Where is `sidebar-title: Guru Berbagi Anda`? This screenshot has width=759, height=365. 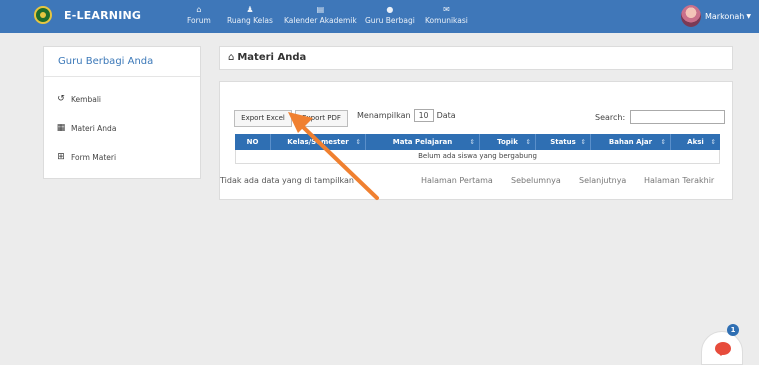
sidebar-title: Guru Berbagi Anda is located at coordinates (122, 62).